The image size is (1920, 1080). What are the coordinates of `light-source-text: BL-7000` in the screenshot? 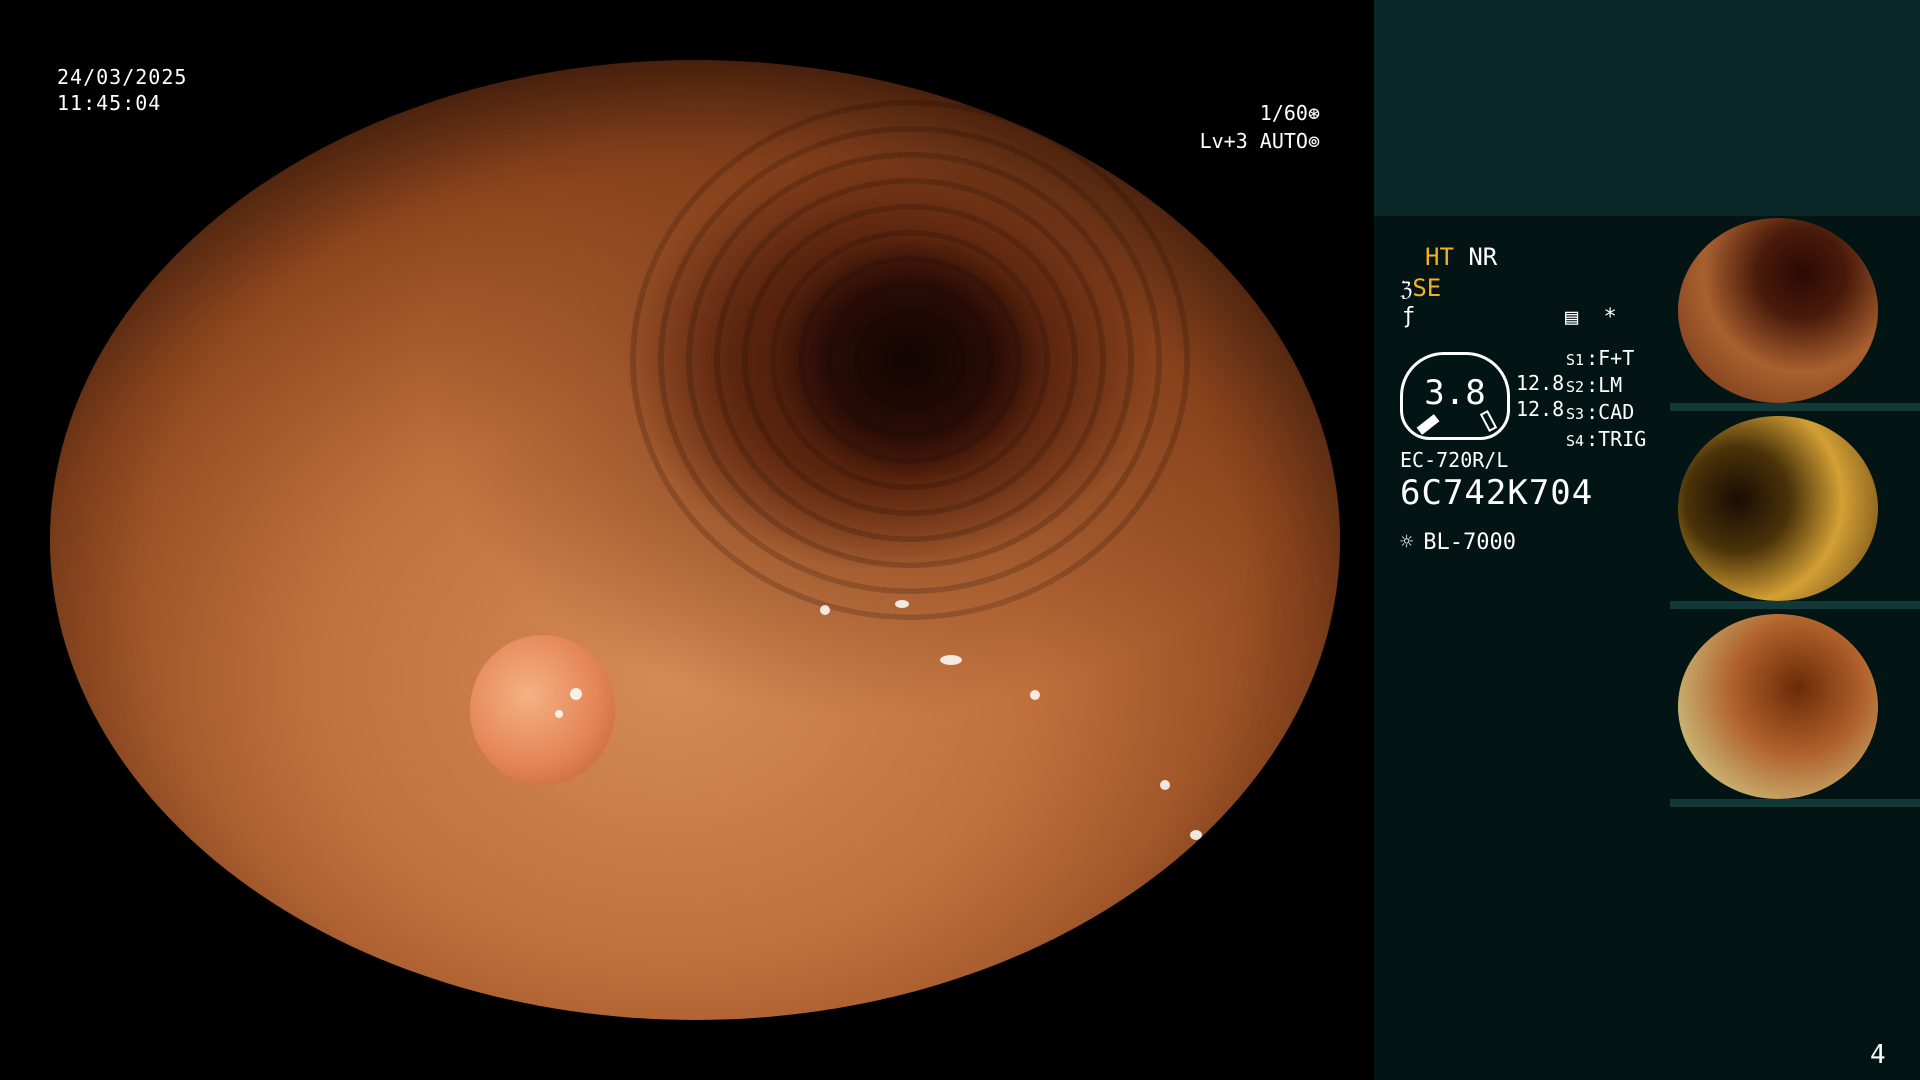 It's located at (1469, 542).